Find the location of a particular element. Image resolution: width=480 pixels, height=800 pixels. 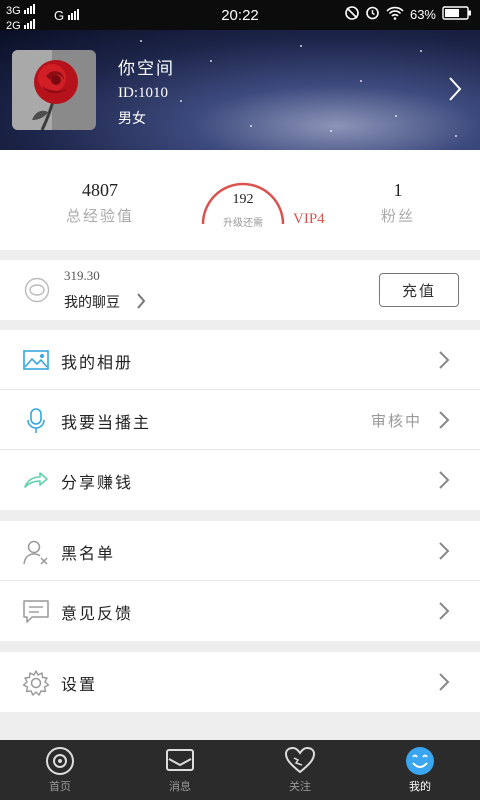

home-camera-icon is located at coordinates (60, 763).